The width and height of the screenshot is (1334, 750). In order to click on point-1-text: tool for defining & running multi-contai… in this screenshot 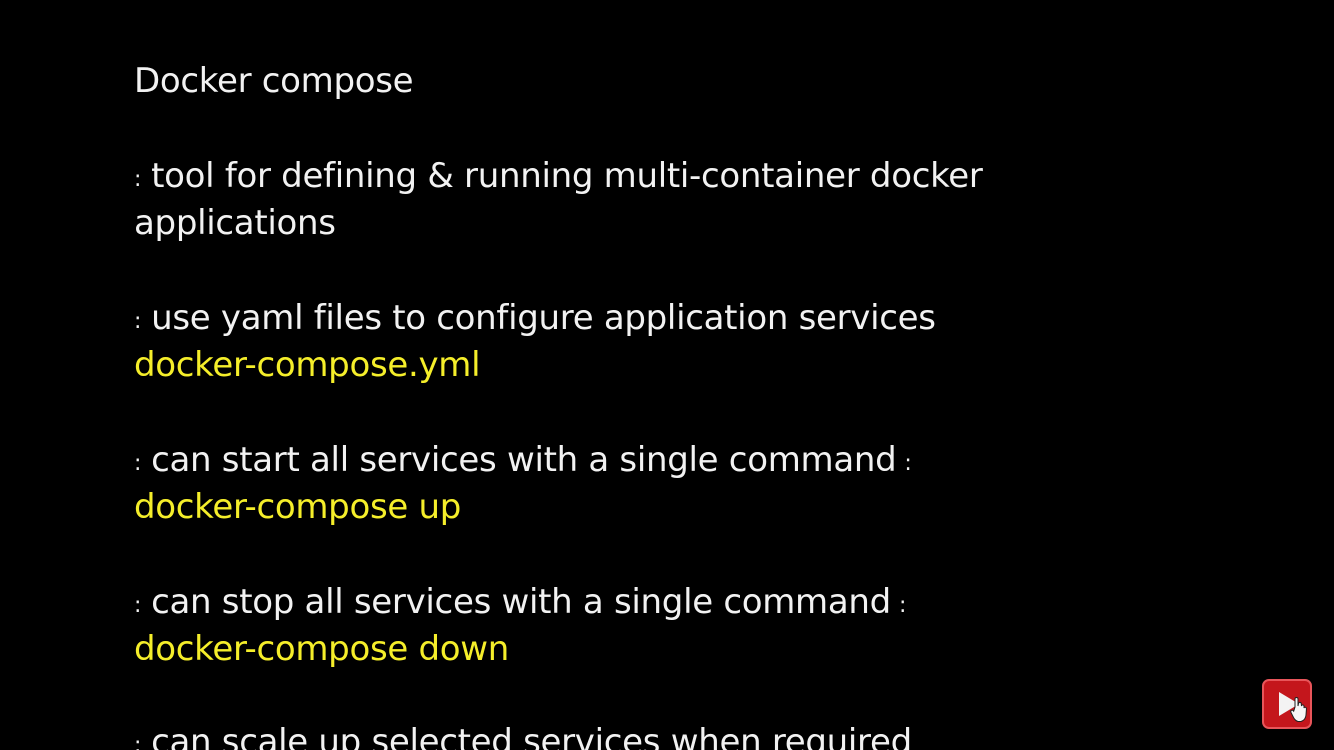, I will do `click(567, 176)`.